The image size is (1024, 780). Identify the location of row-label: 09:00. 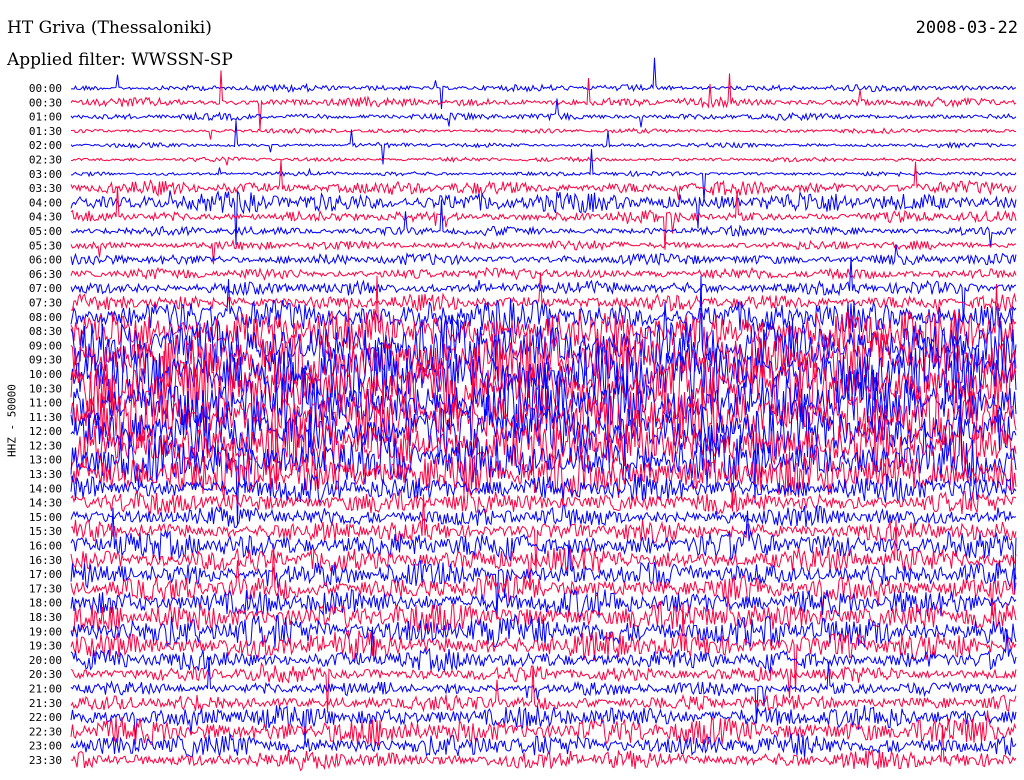
(45, 345).